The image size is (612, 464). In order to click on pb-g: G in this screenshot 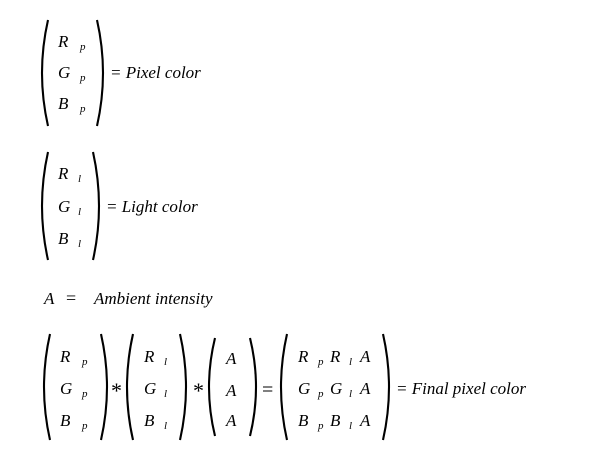, I will do `click(150, 388)`.